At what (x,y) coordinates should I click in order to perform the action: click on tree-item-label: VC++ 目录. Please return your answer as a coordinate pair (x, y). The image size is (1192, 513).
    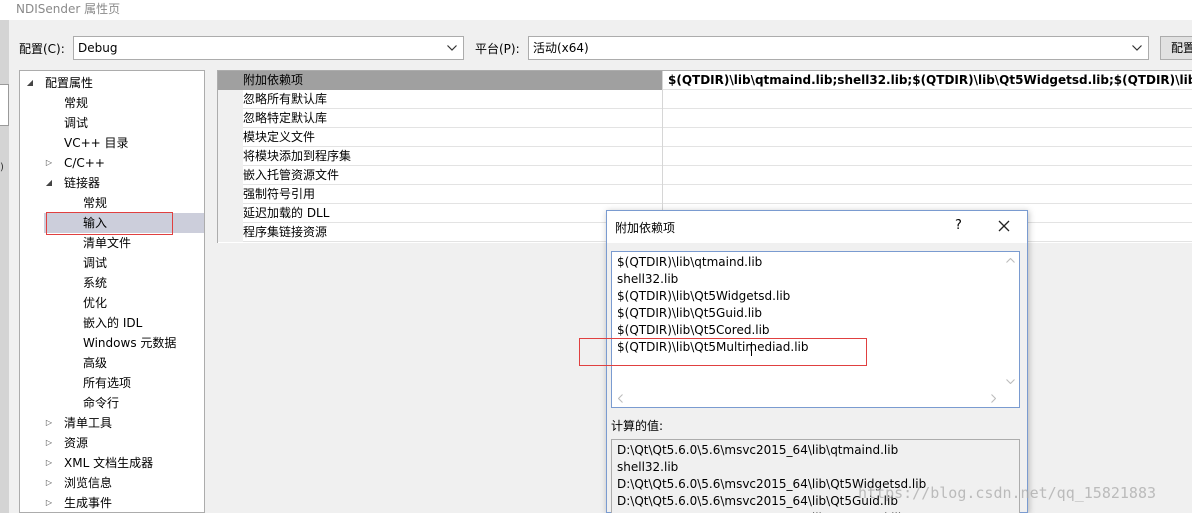
    Looking at the image, I should click on (96, 143).